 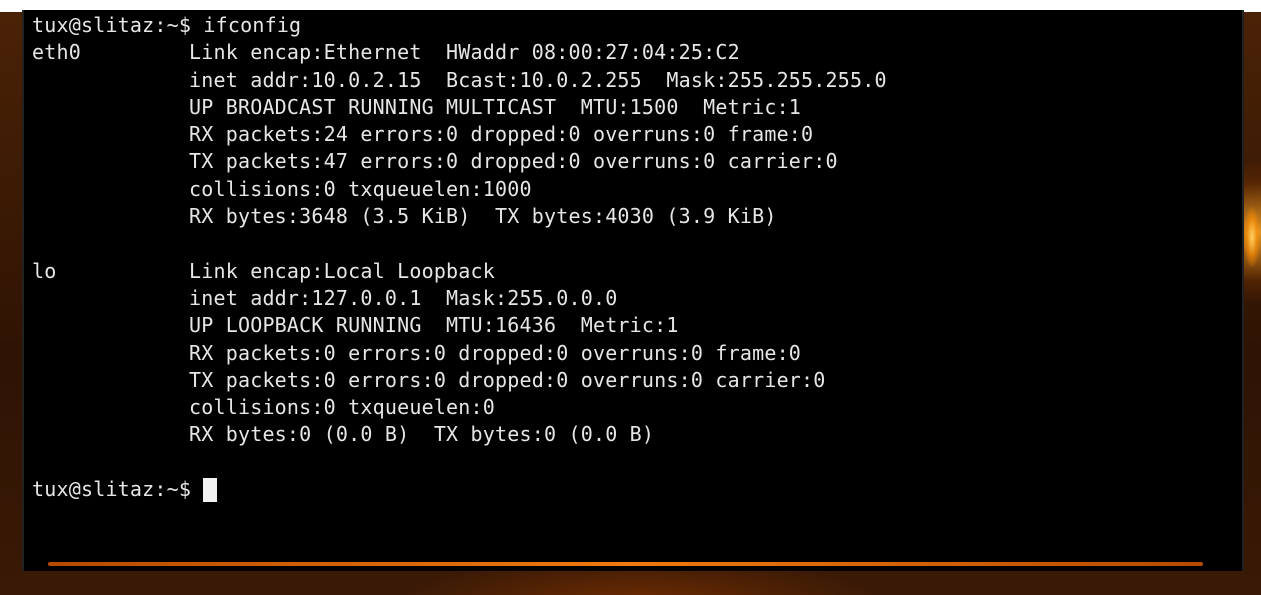 What do you see at coordinates (167, 25) in the screenshot?
I see `command-line: tux@slitaz:~$ ifconfig` at bounding box center [167, 25].